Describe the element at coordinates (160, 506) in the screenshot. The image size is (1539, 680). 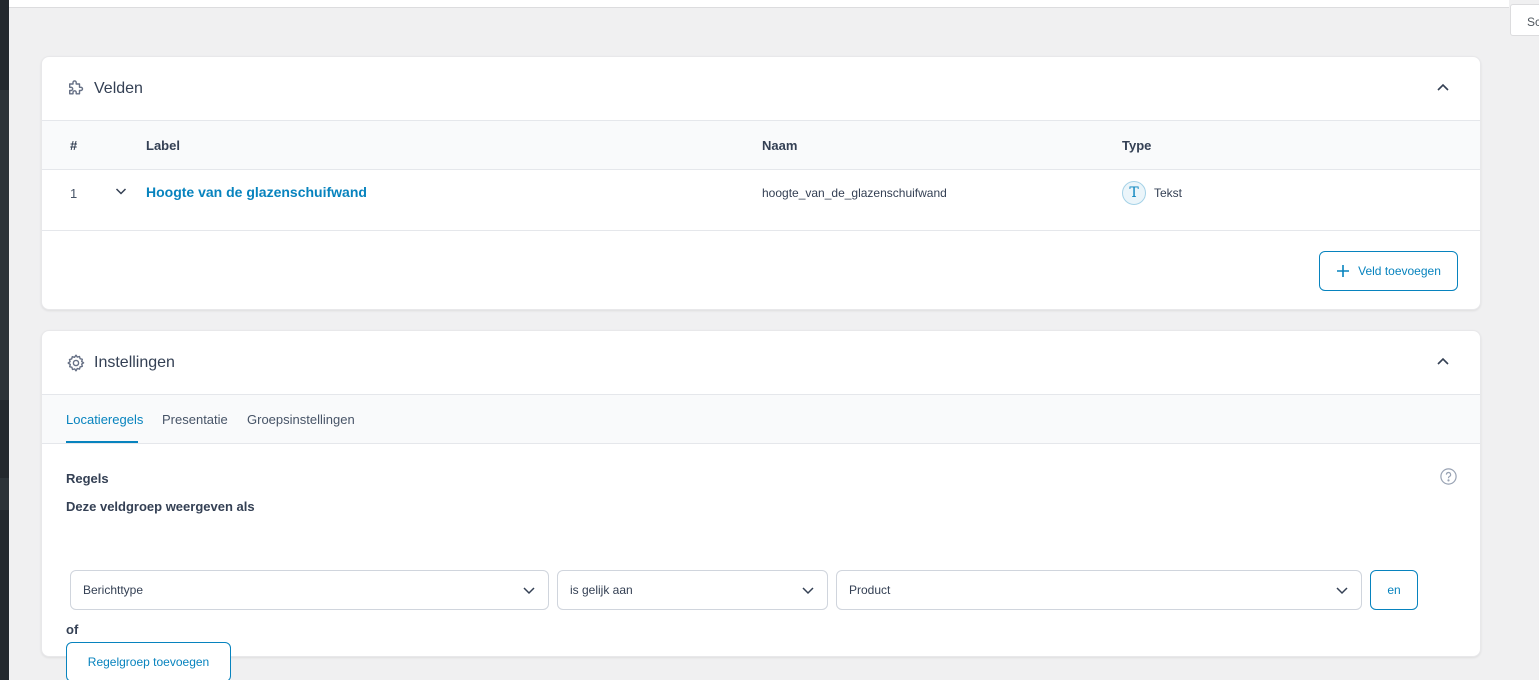
I see `rules-subheading: Deze veldgroep weergeven als` at that location.